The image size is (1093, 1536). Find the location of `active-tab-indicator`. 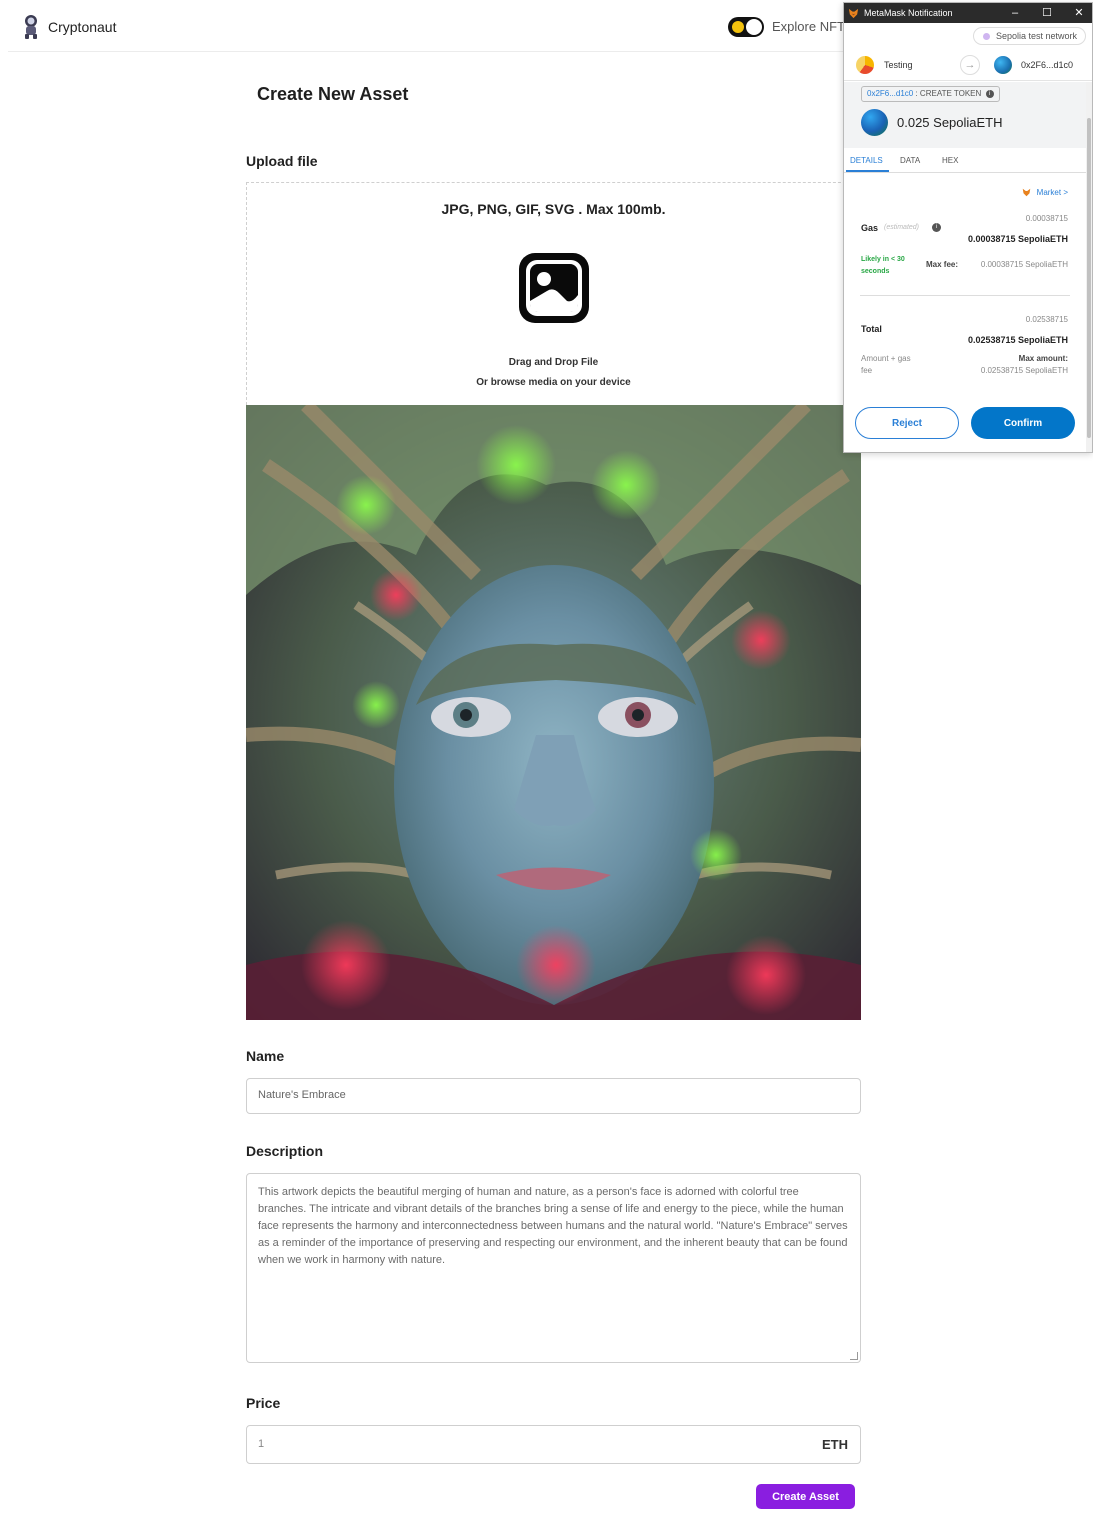

active-tab-indicator is located at coordinates (867, 171).